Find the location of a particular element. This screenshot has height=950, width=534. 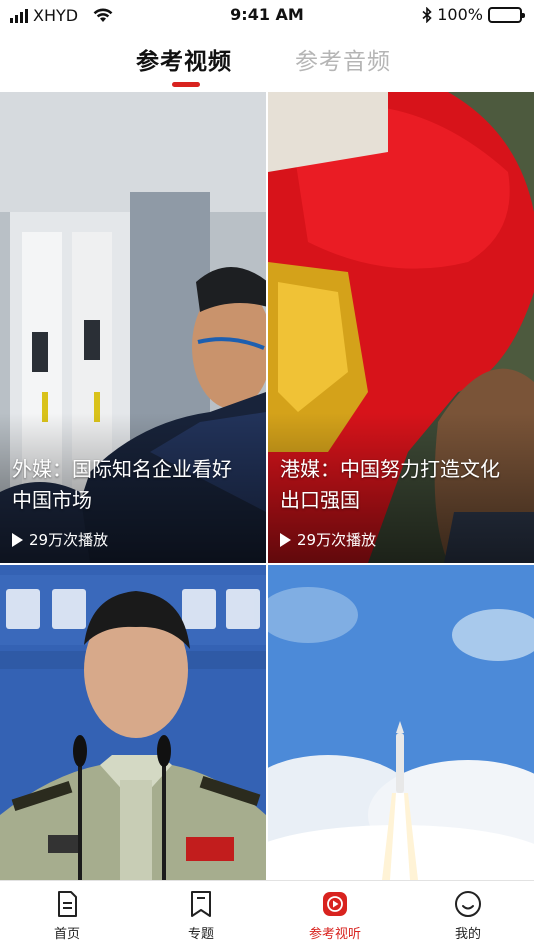

document-icon is located at coordinates (67, 904).